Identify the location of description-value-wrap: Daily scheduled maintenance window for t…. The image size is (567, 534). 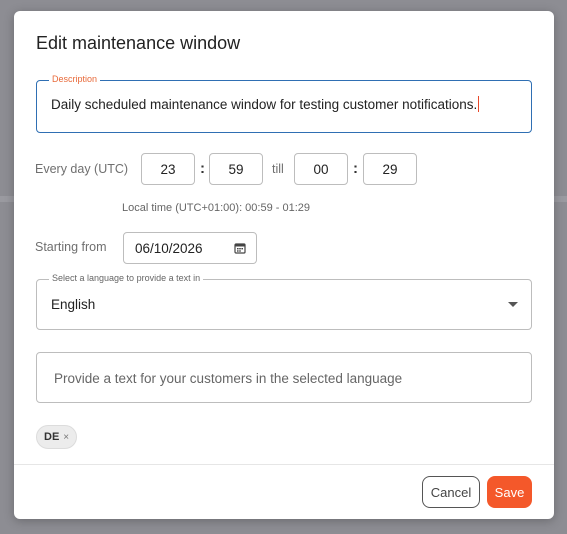
(265, 104).